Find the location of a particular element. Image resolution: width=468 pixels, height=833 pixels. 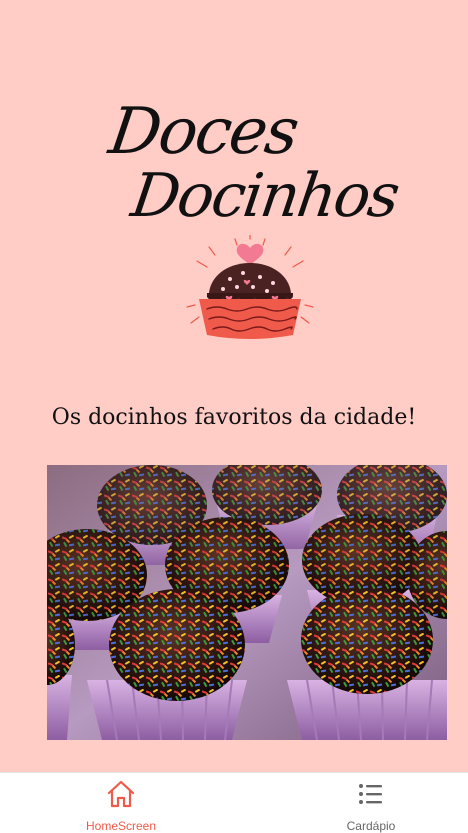

brand-title: Doces Docinhos is located at coordinates (253, 170).